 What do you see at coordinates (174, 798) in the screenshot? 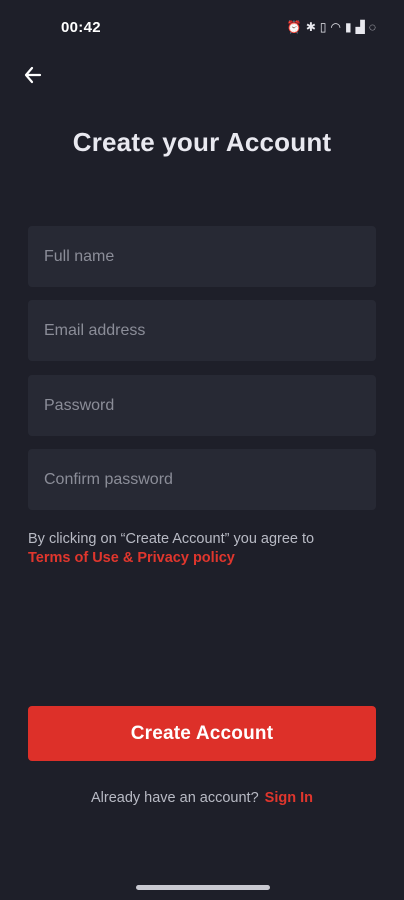
I see `signin-prompt: Already have an account?` at bounding box center [174, 798].